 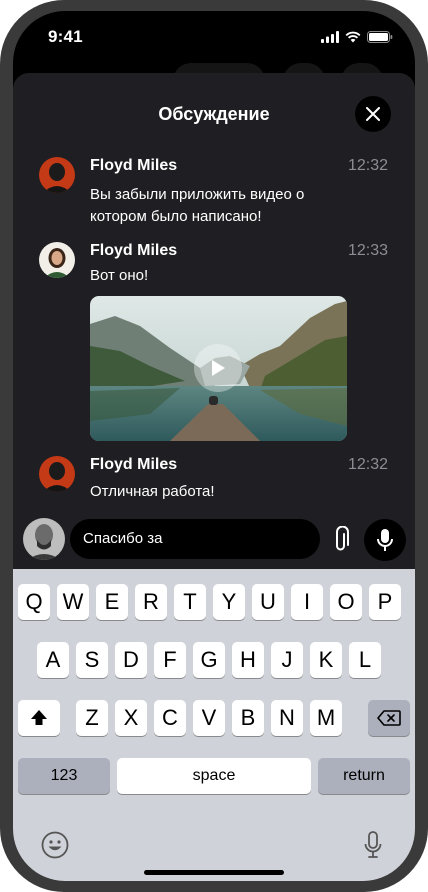 I want to click on close-icon, so click(x=373, y=114).